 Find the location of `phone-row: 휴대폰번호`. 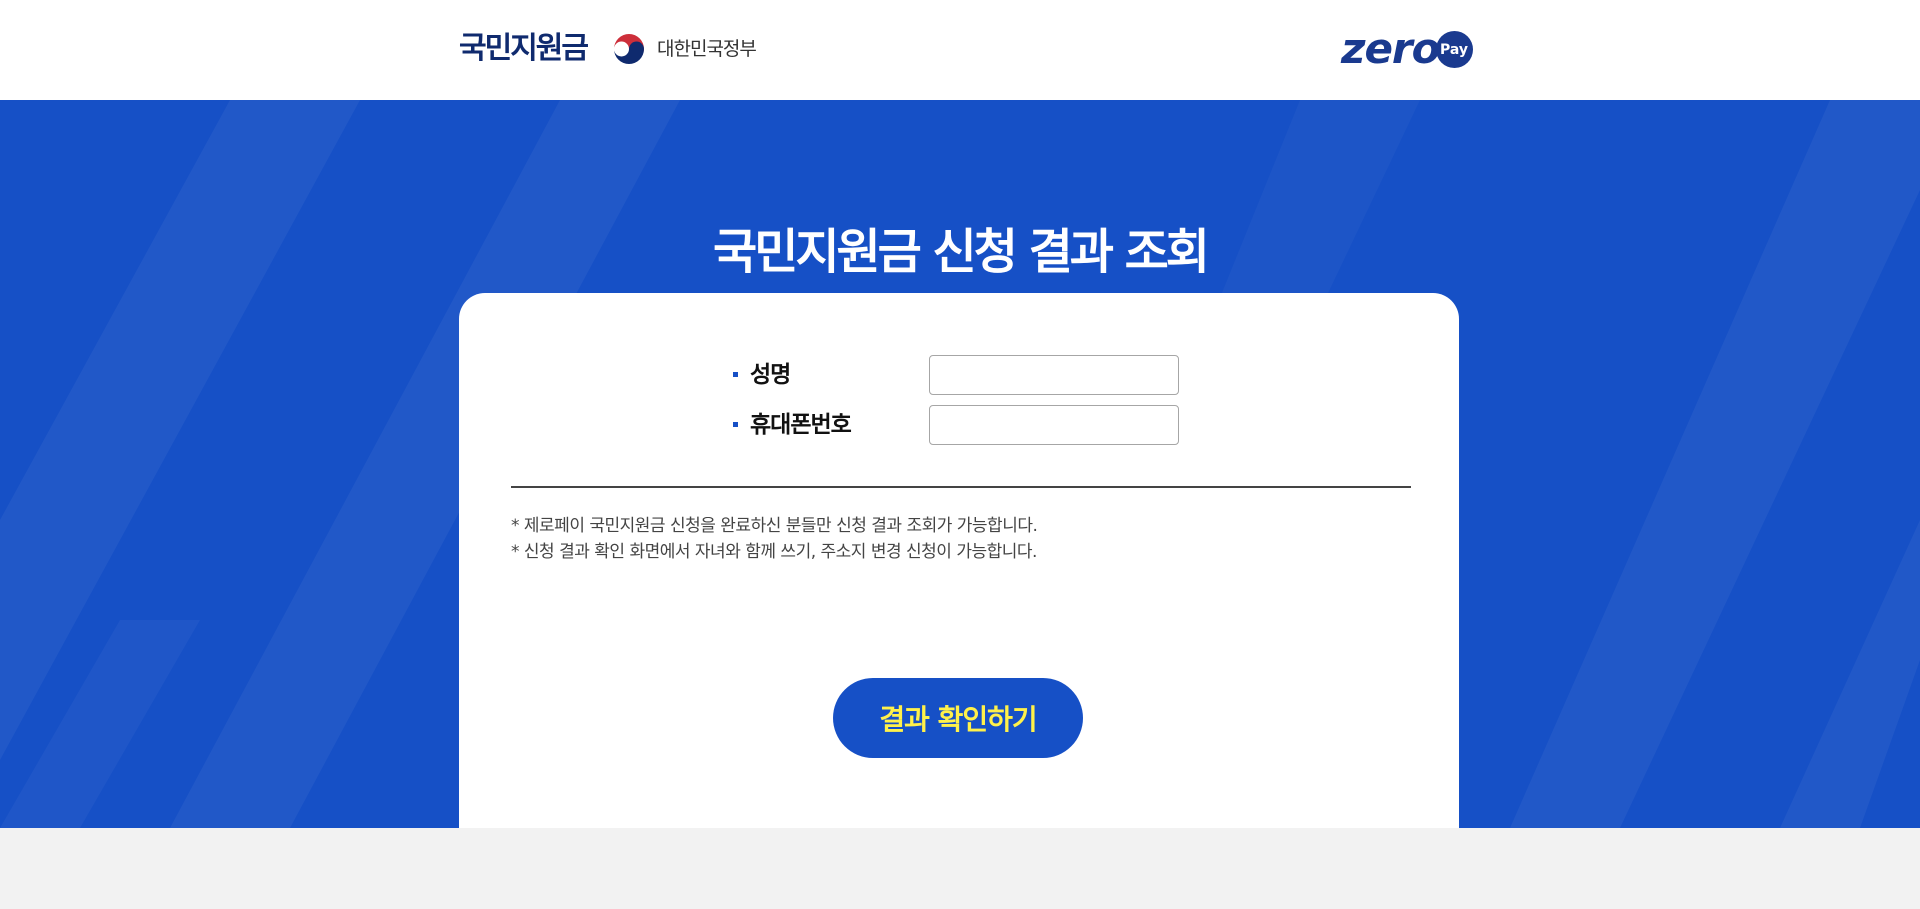

phone-row: 휴대폰번호 is located at coordinates (983, 425).